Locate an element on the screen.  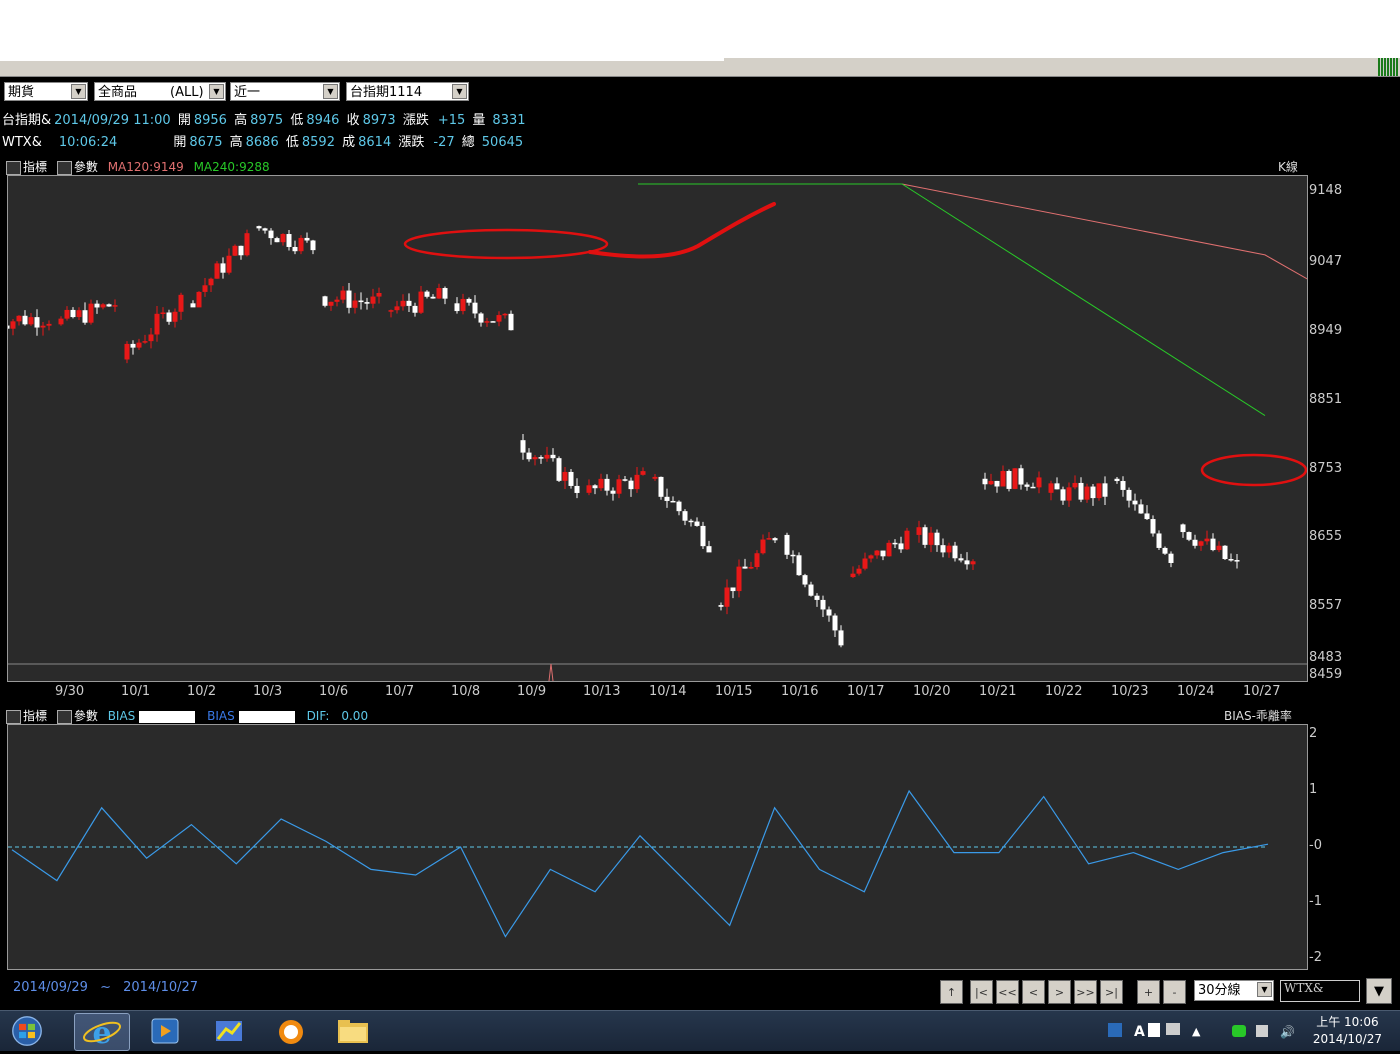
nav-button: - is located at coordinates (1174, 992).